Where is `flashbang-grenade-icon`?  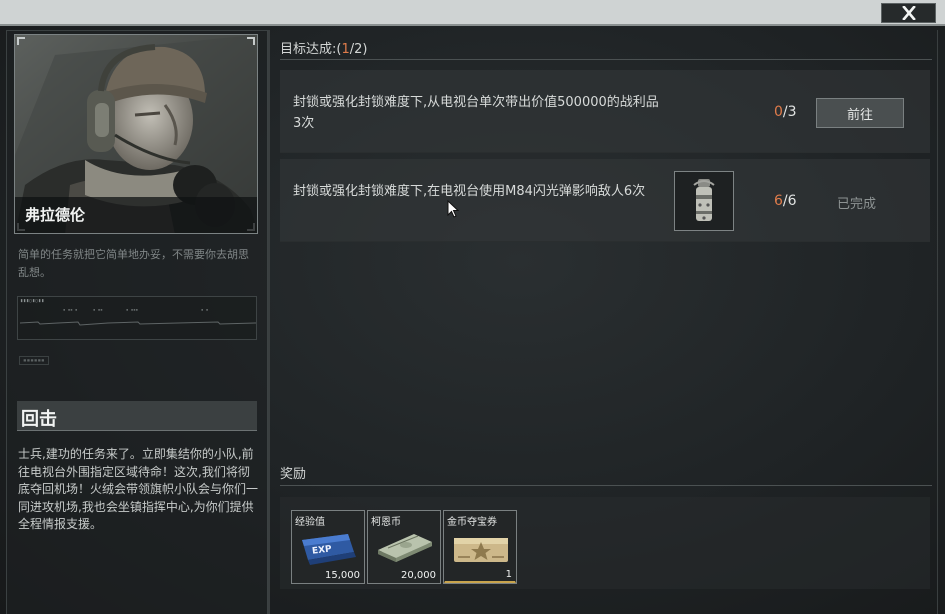 flashbang-grenade-icon is located at coordinates (704, 200).